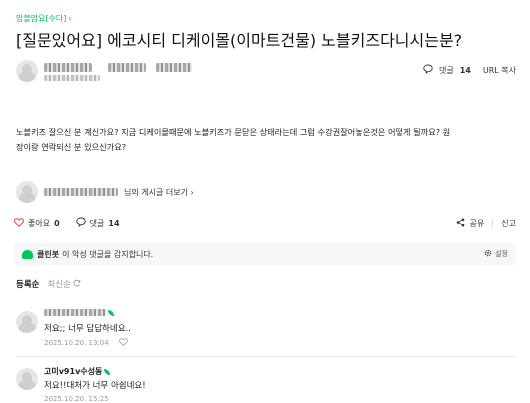 This screenshot has width=530, height=403. Describe the element at coordinates (71, 147) in the screenshot. I see `post-body-line: 장이랑 연락되신 분 있으신가요?` at that location.